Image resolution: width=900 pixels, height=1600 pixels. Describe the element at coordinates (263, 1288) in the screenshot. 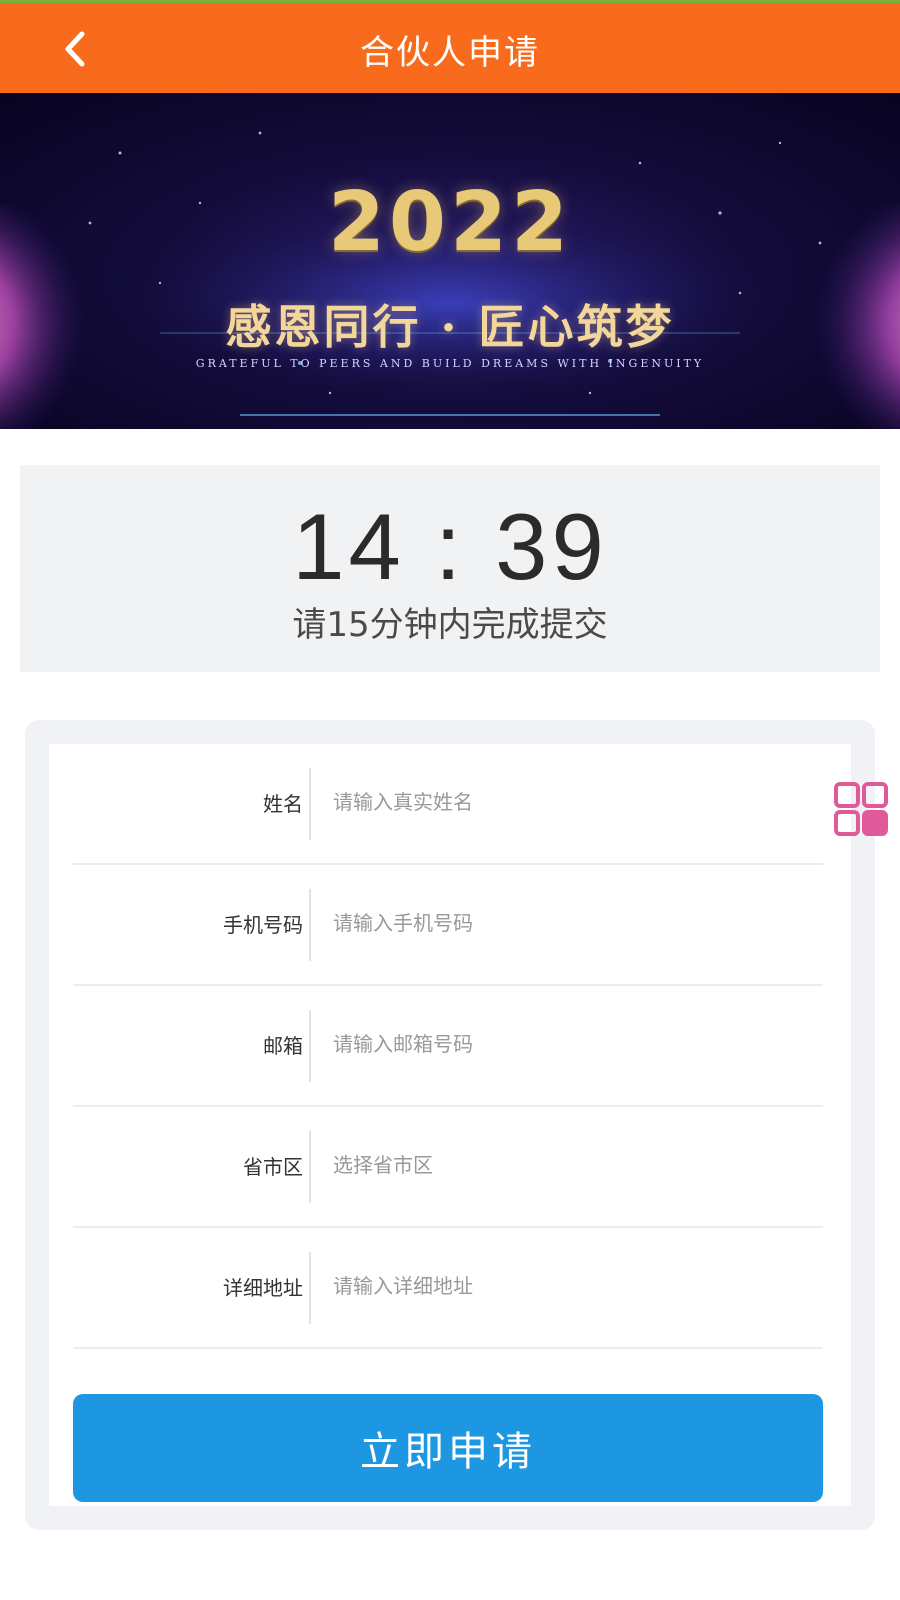

I see `address-label: 详细地址` at that location.